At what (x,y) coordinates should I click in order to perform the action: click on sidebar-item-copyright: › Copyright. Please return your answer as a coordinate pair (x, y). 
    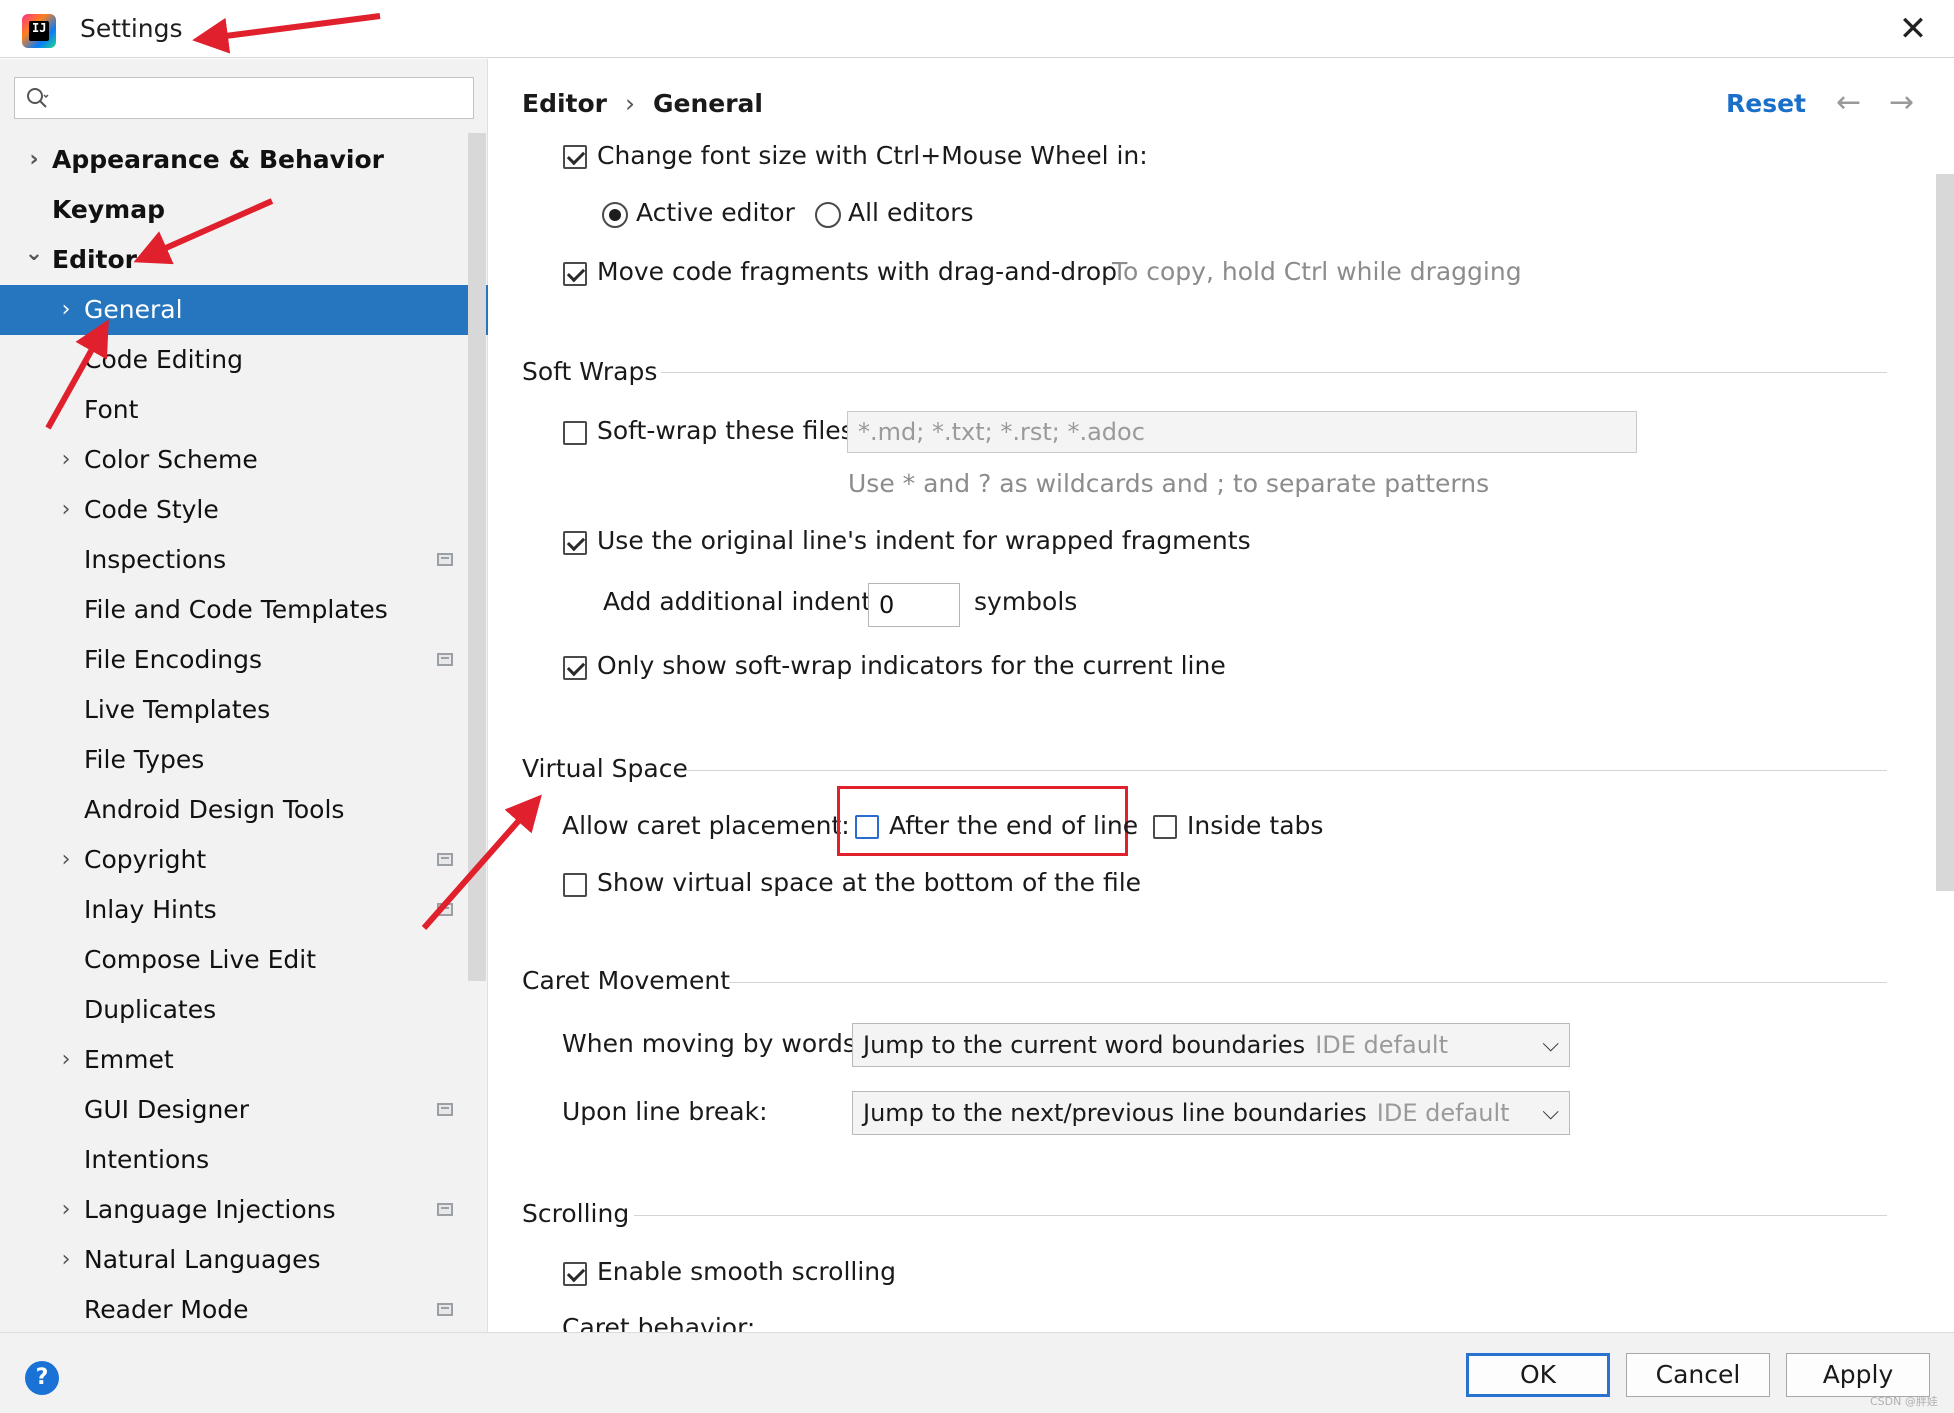
    Looking at the image, I should click on (235, 860).